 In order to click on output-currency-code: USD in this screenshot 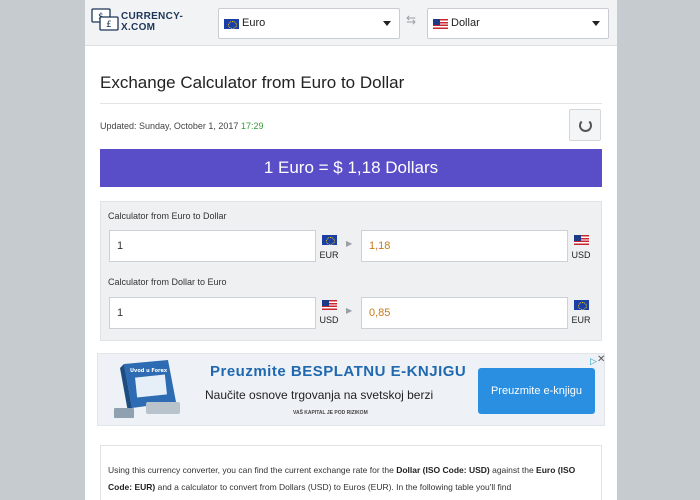, I will do `click(581, 247)`.